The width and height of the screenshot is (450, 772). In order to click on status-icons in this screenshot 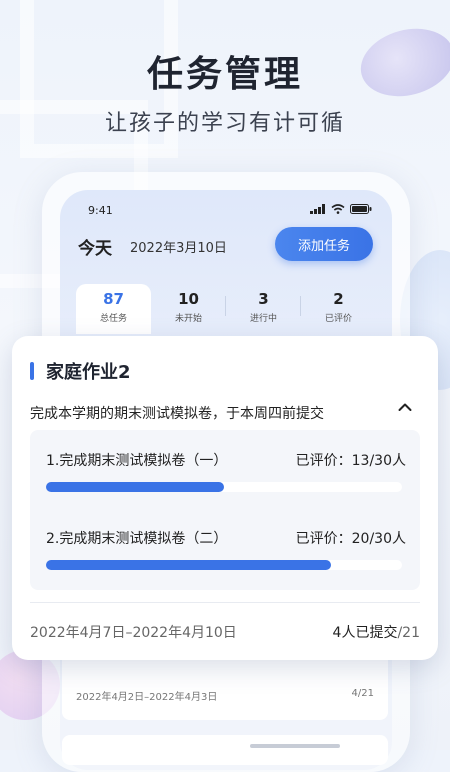, I will do `click(341, 209)`.